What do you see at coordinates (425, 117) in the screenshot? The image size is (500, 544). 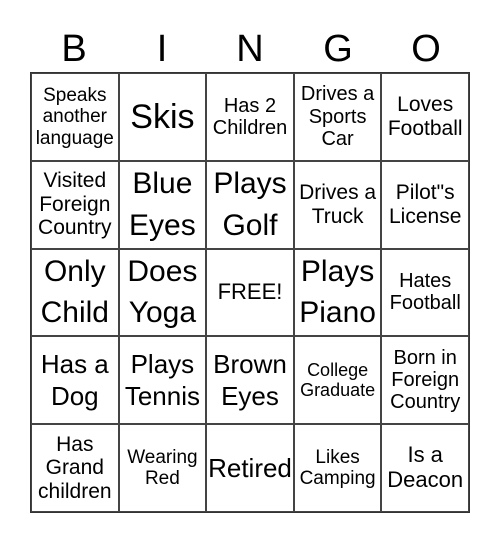 I see `bingo-cell: Loves Football` at bounding box center [425, 117].